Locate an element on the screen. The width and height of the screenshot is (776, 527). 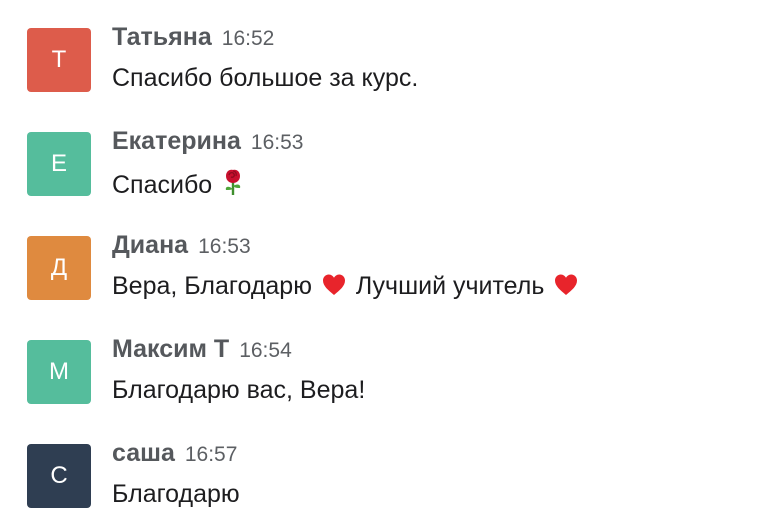
rose-emoji is located at coordinates (233, 185).